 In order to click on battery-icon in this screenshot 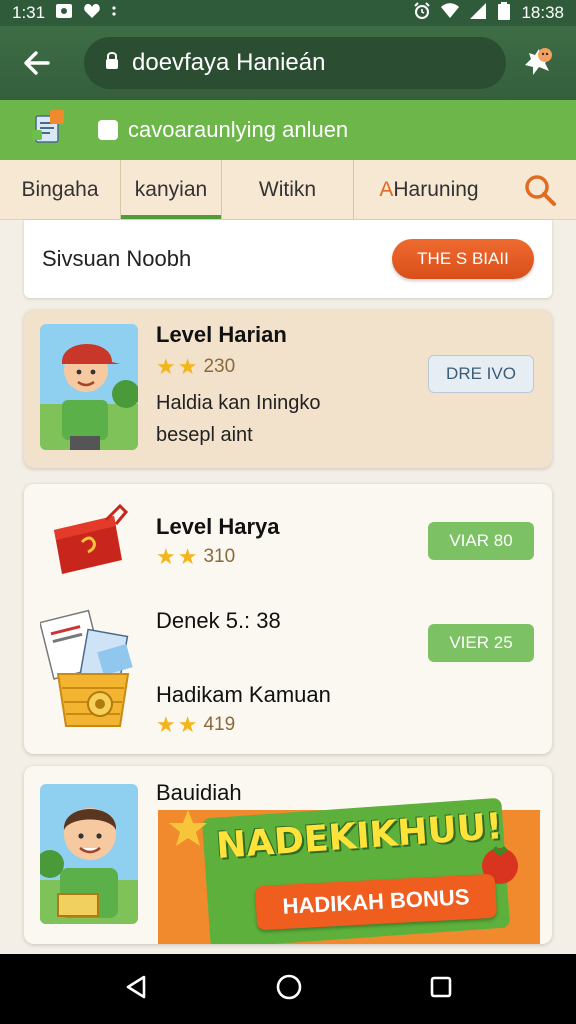, I will do `click(504, 13)`.